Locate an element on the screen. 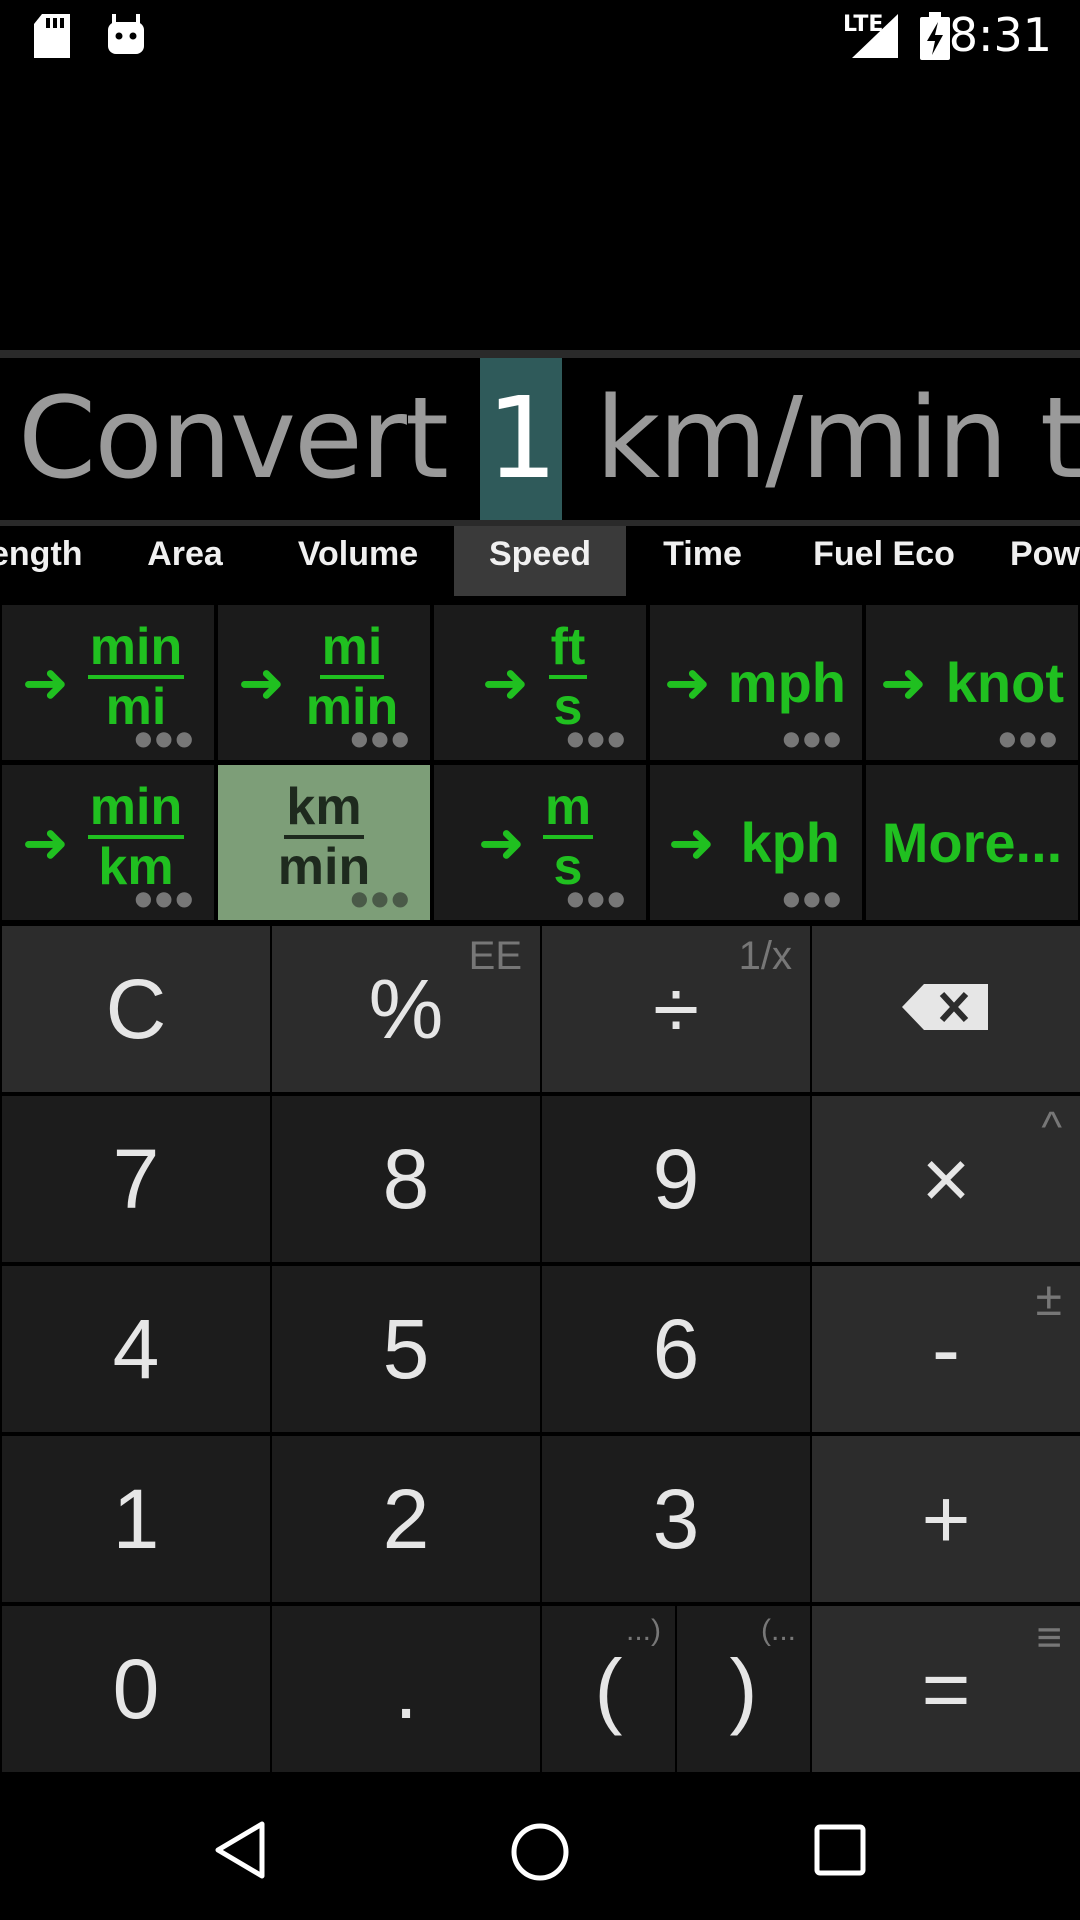 The image size is (1080, 1920). unit-numerator: mi is located at coordinates (352, 649).